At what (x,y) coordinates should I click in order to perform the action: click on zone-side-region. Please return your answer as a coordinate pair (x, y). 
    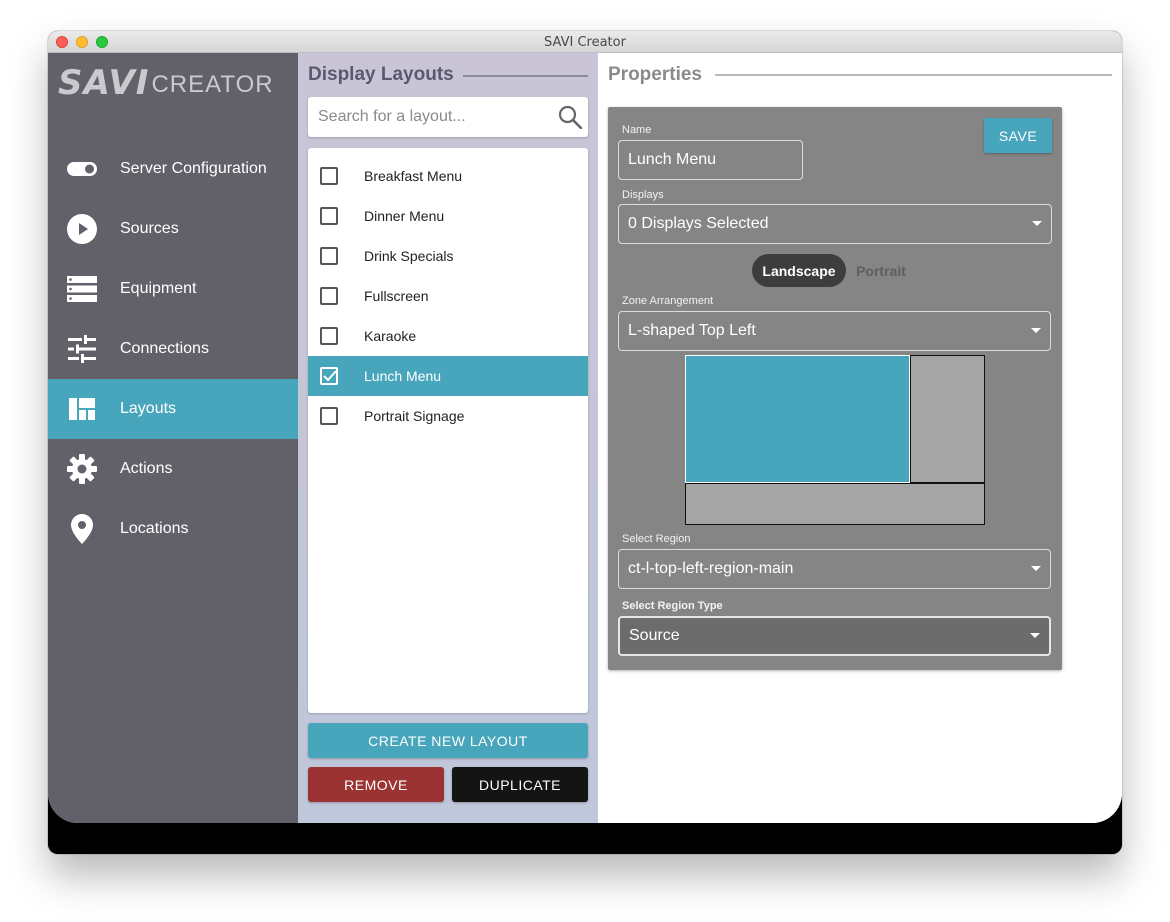
    Looking at the image, I should click on (947, 419).